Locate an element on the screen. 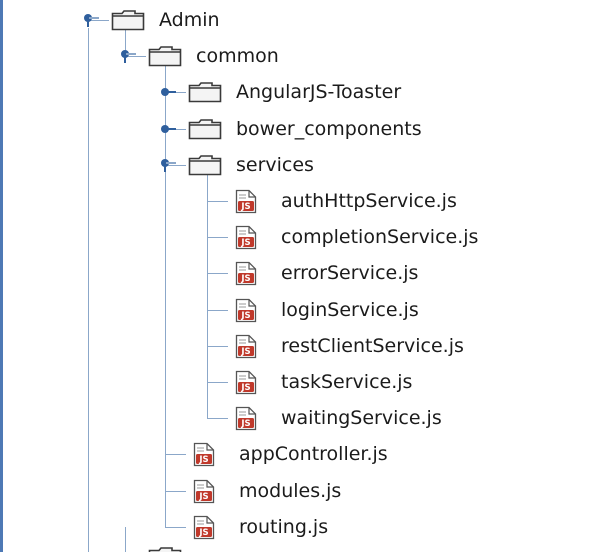  tree-file-node: JS completionService.js is located at coordinates (300, 237).